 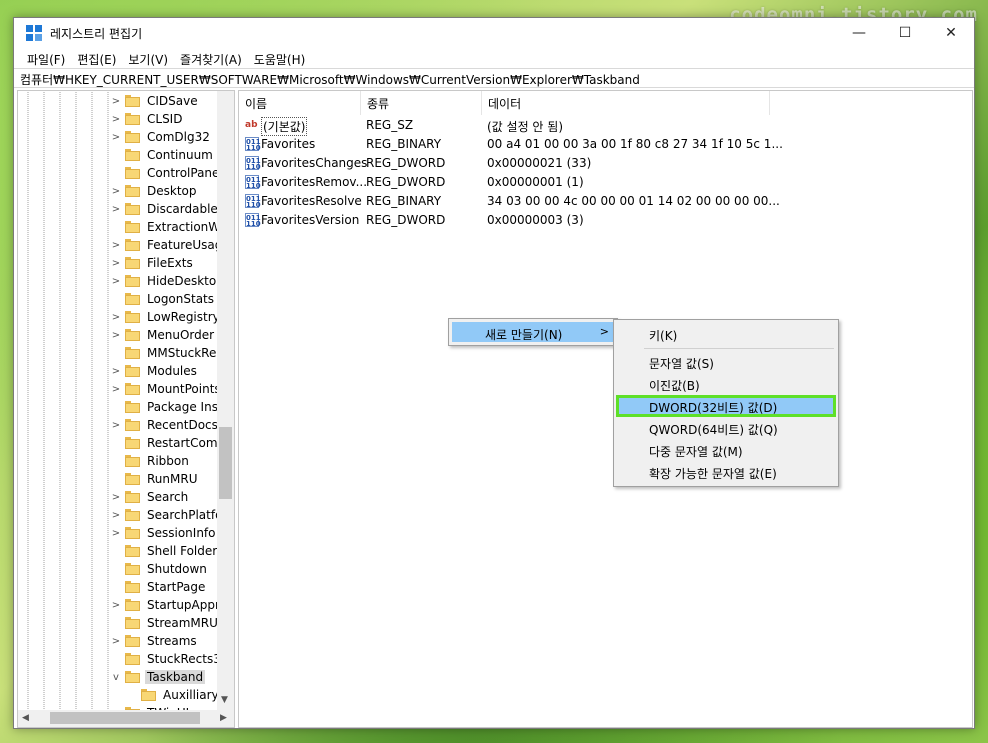 I want to click on tree-item: > CIDSave, so click(x=126, y=101).